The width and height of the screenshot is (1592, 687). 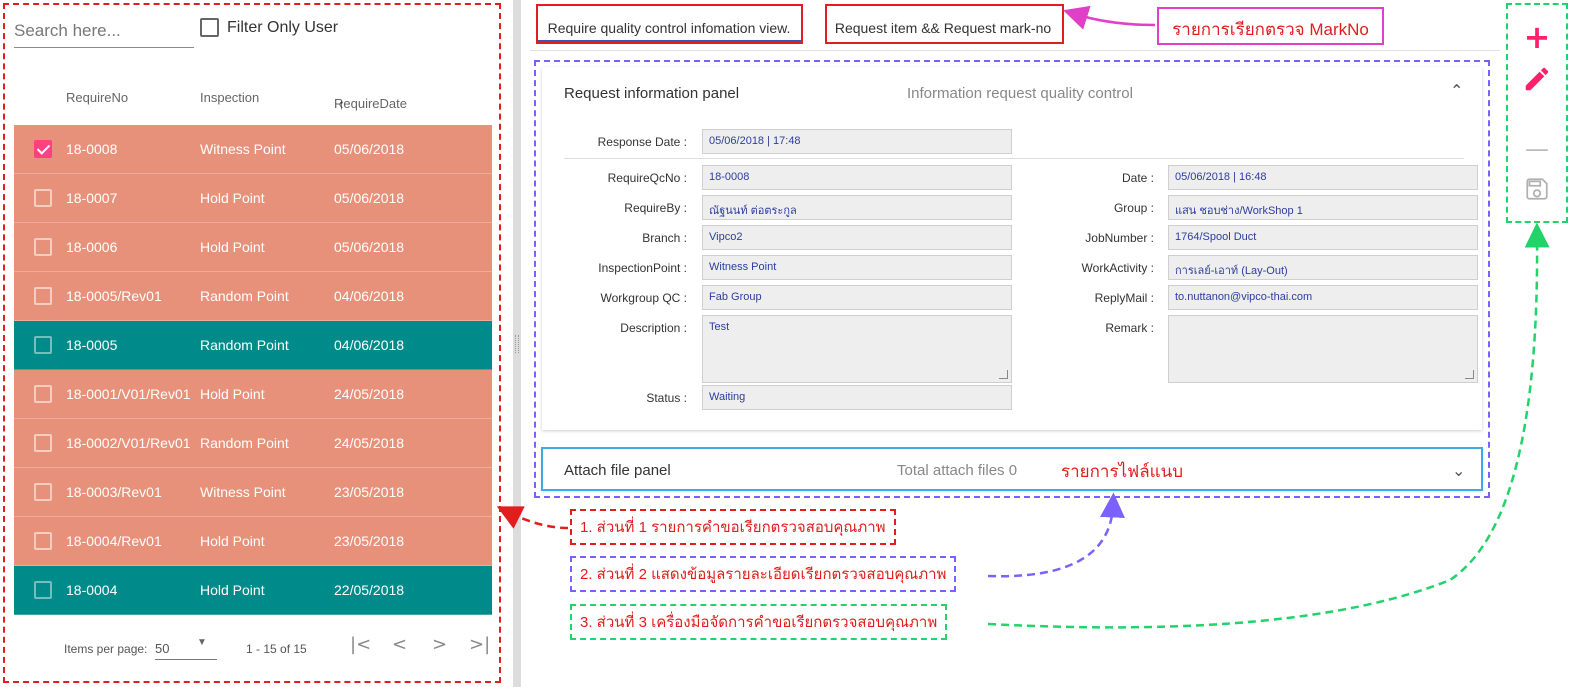 I want to click on branch-field: Vipco2, so click(x=857, y=237).